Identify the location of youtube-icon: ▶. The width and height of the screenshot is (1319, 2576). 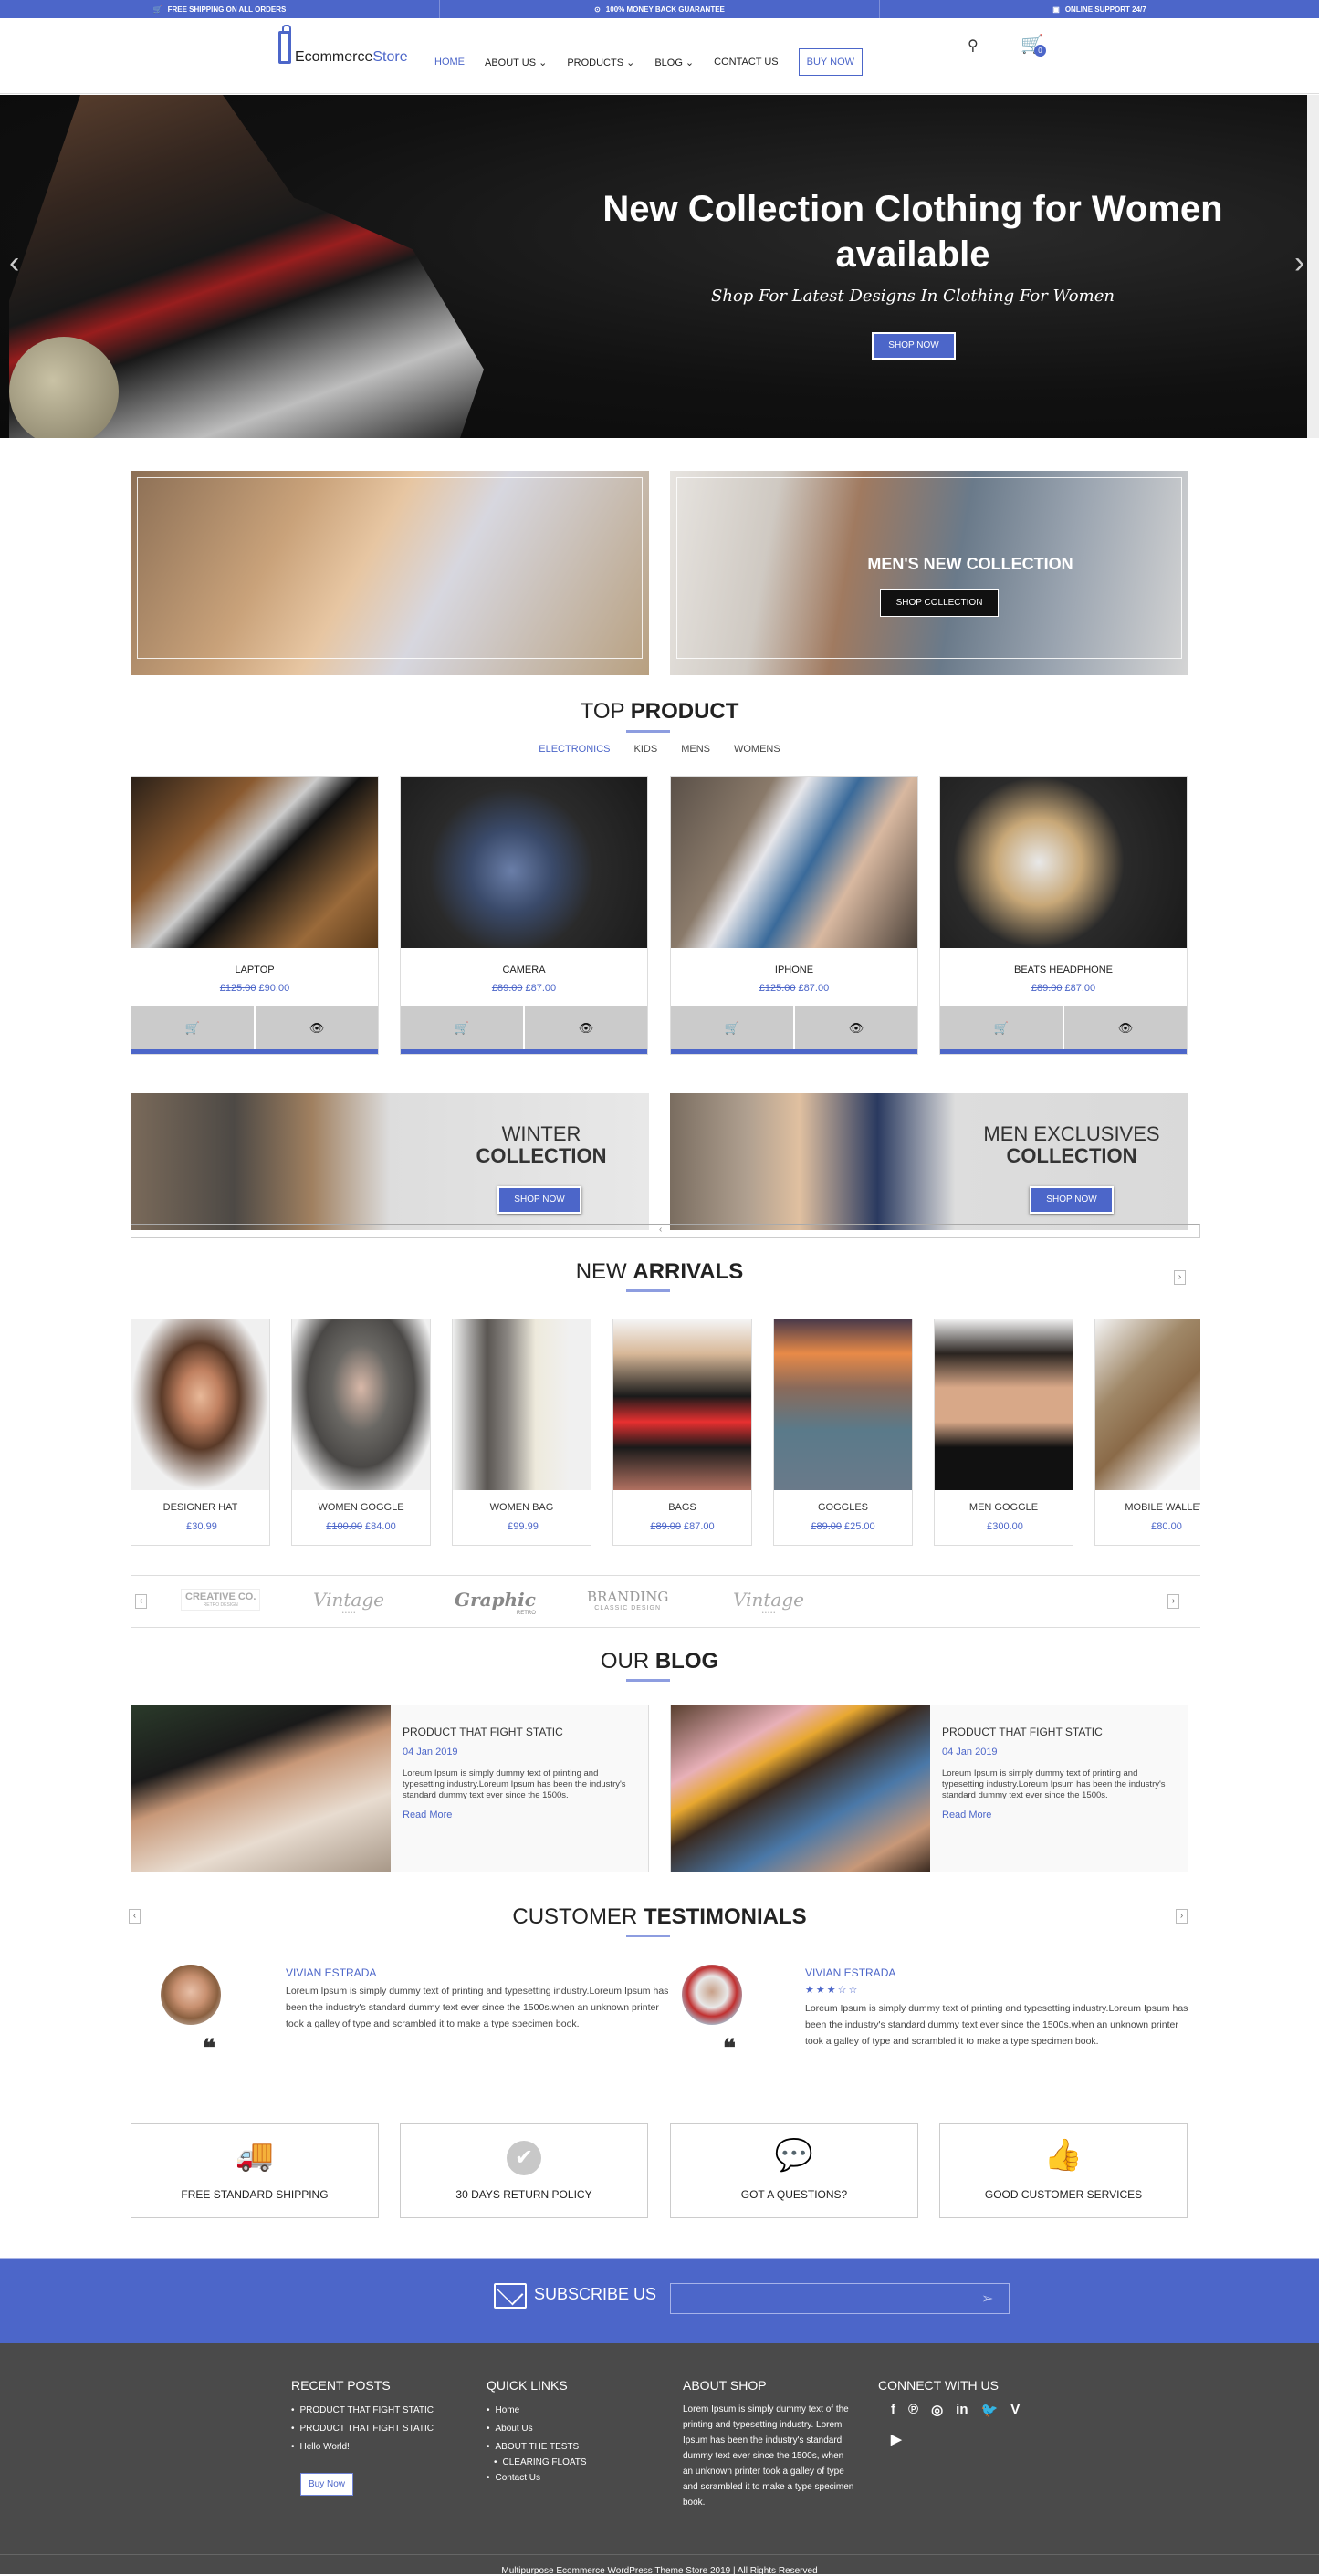
(896, 2439).